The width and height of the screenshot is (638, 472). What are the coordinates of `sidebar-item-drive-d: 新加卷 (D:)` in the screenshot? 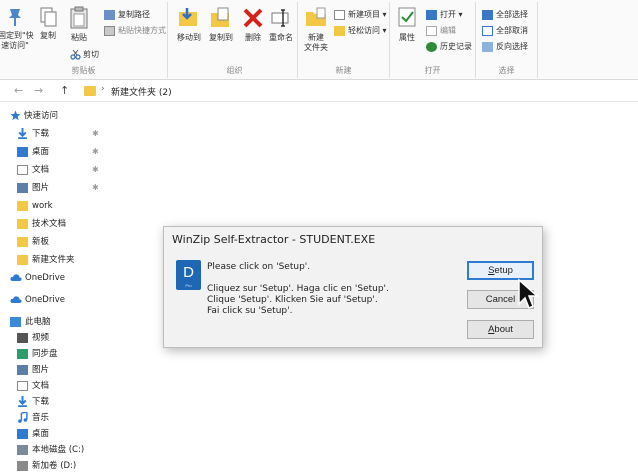 It's located at (46, 465).